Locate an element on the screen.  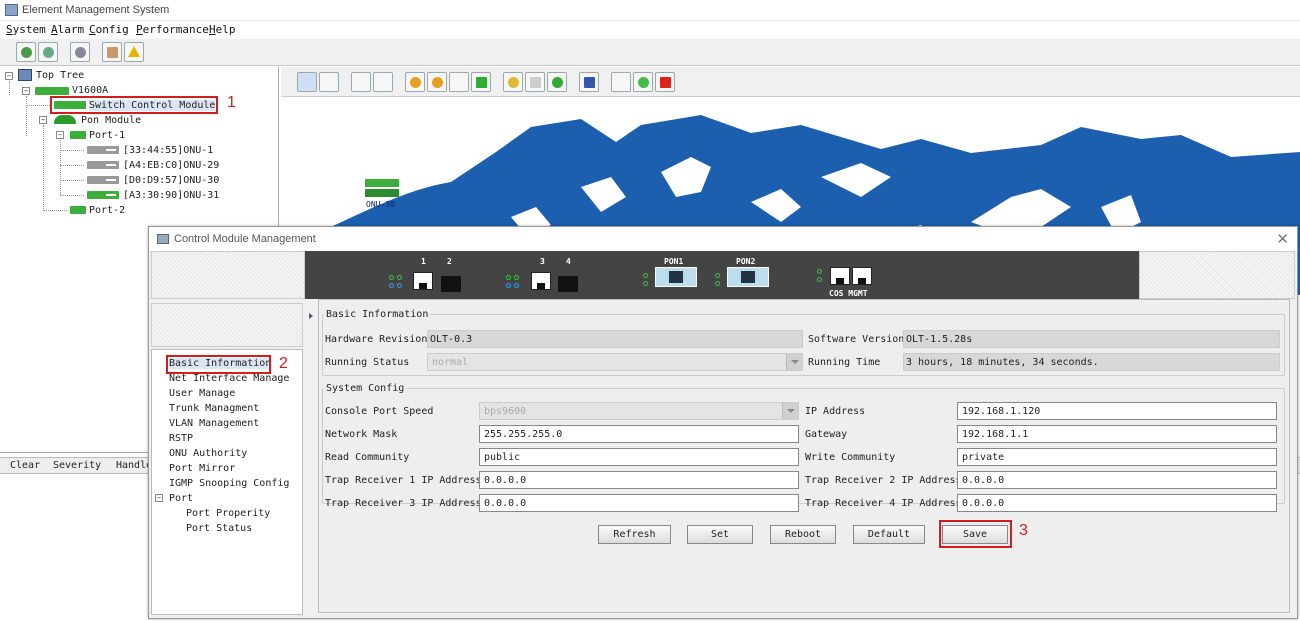
menu-help: Help is located at coordinates (222, 29).